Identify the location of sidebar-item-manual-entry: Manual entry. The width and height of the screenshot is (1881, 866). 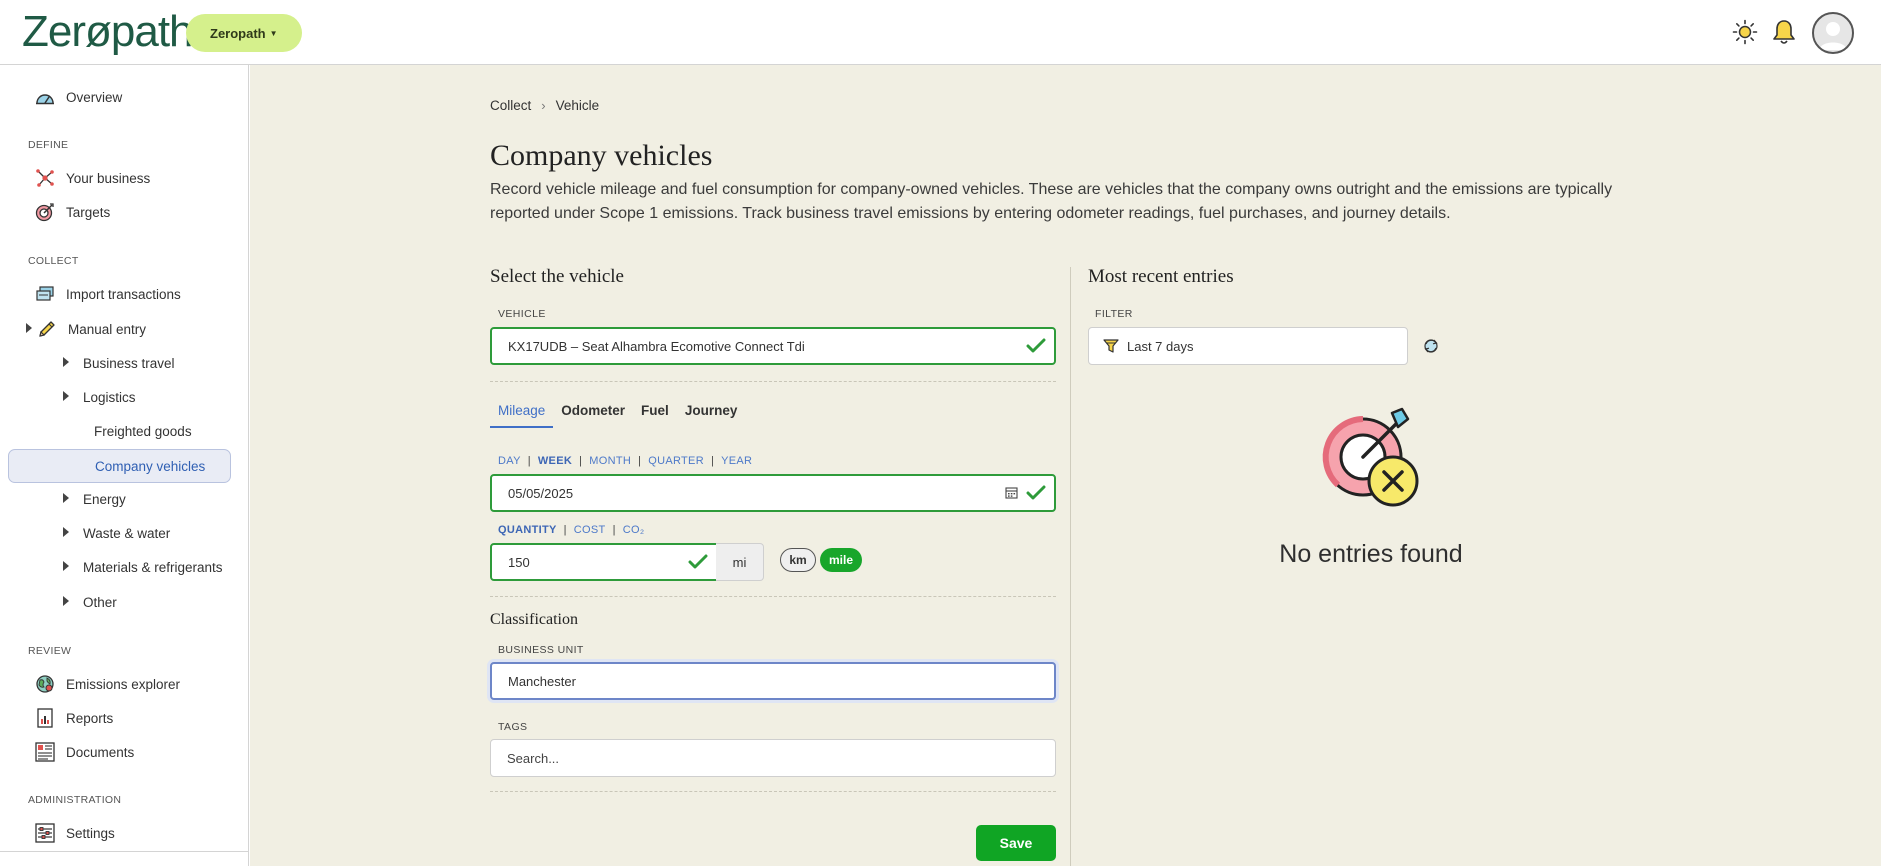
(119, 329).